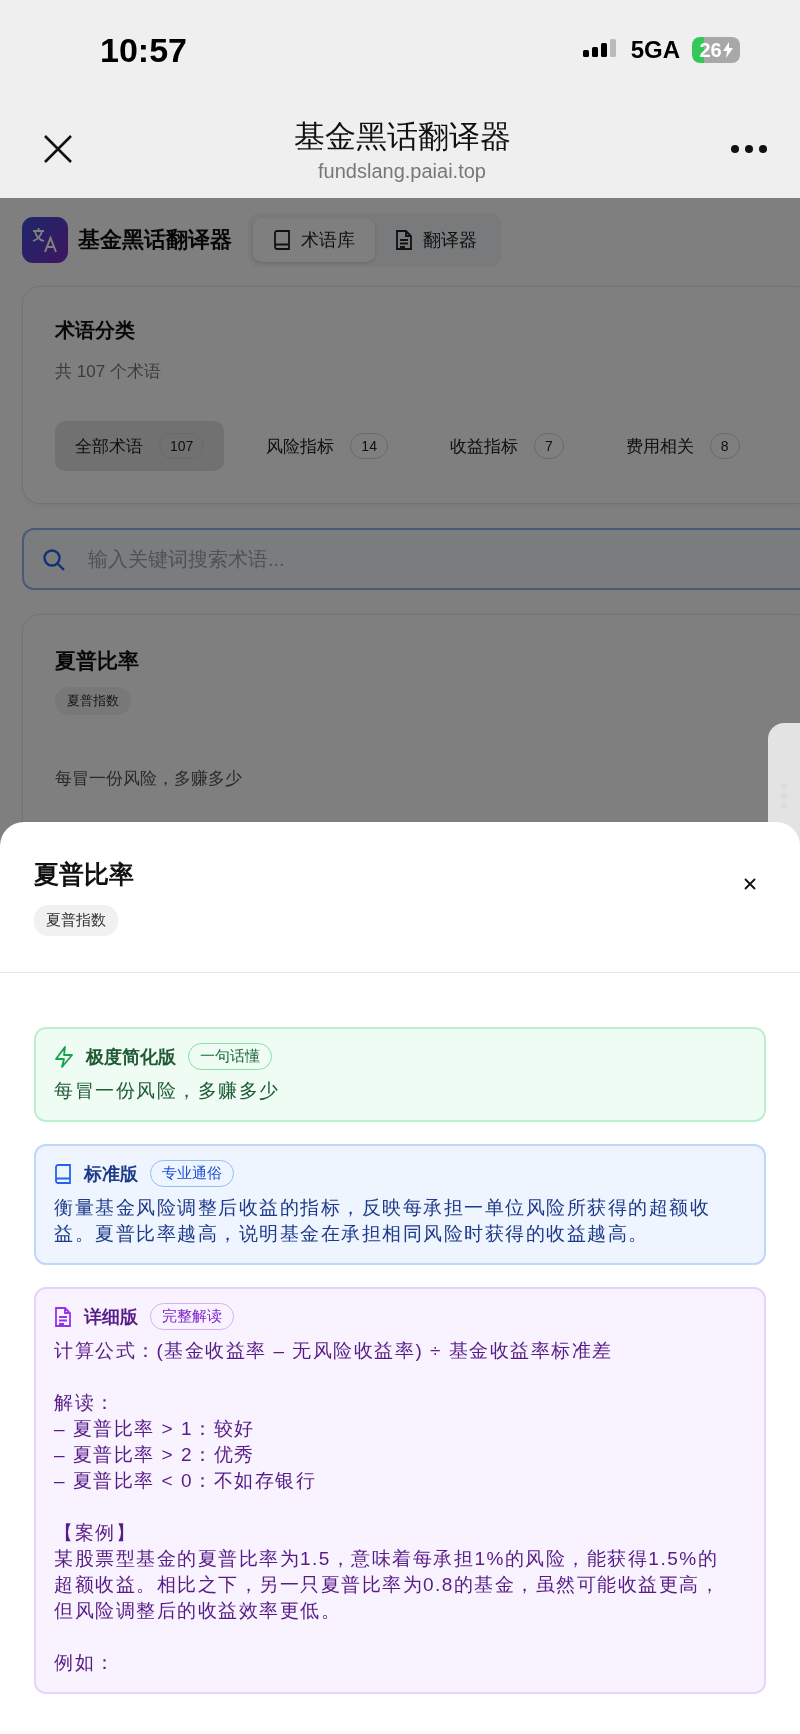 The image size is (800, 1734). I want to click on panel-title: 详细版, so click(111, 1317).